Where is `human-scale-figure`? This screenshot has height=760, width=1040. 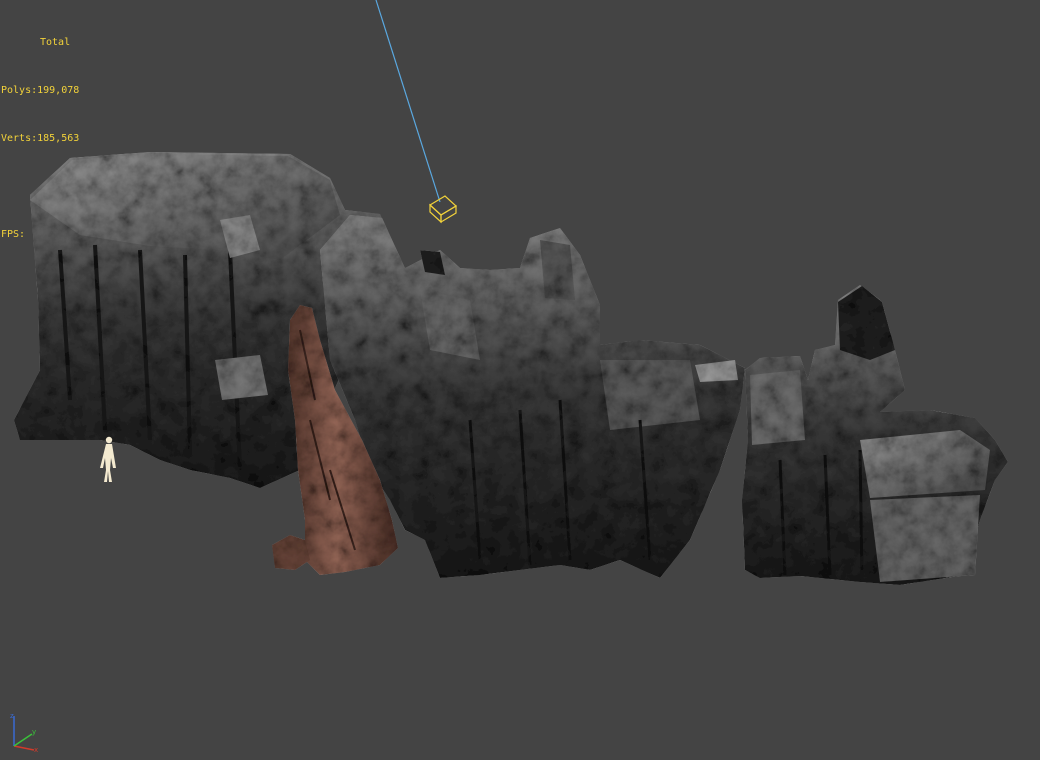 human-scale-figure is located at coordinates (108, 459).